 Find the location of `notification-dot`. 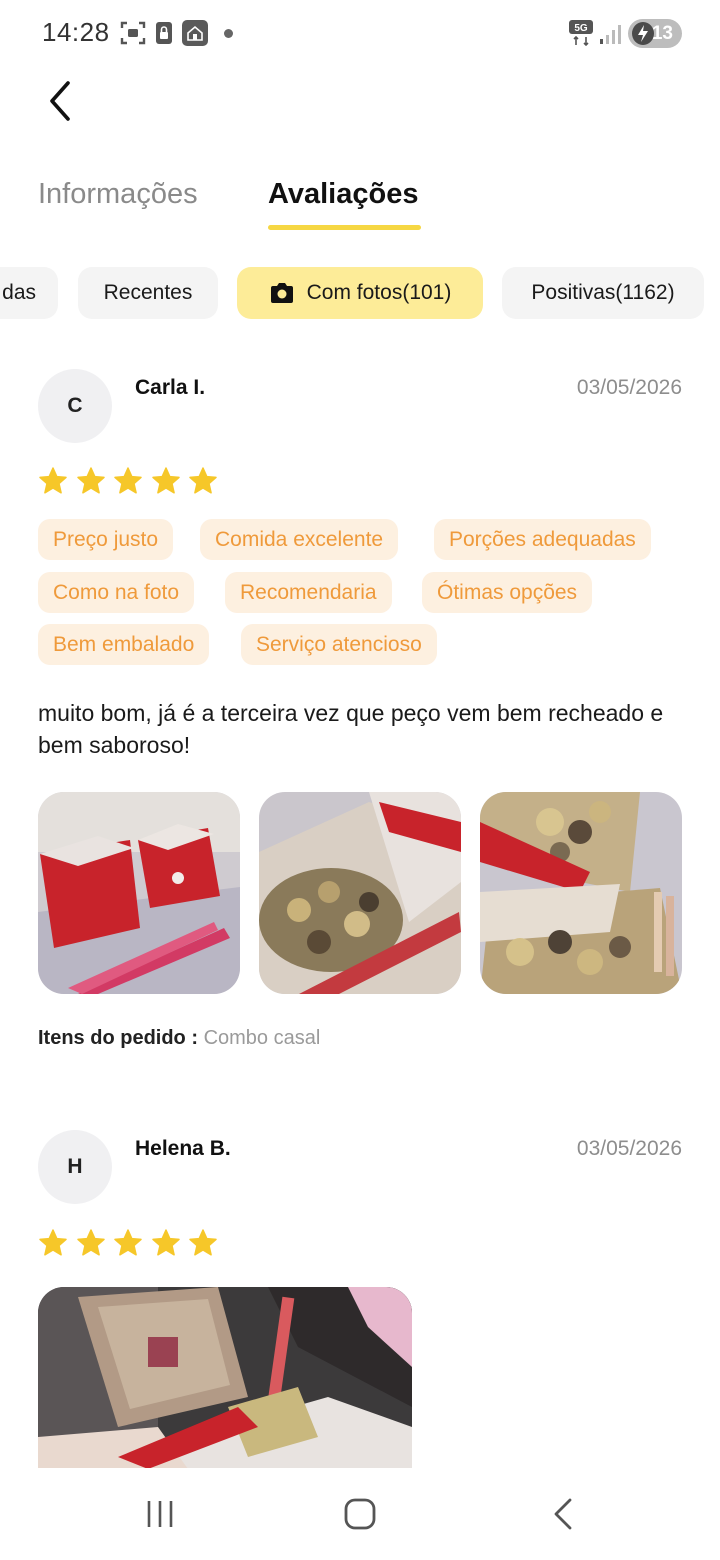

notification-dot is located at coordinates (228, 33).